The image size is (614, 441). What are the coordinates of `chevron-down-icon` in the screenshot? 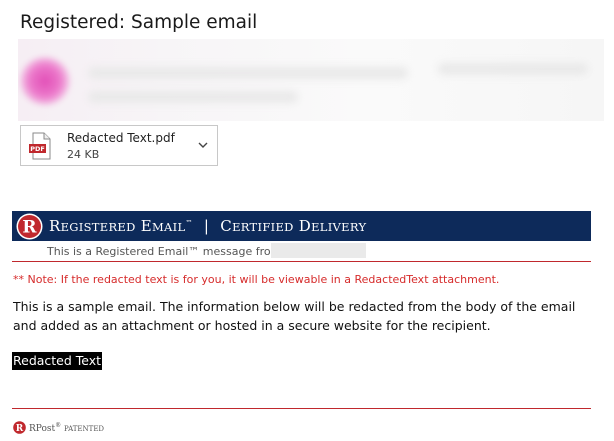 It's located at (203, 145).